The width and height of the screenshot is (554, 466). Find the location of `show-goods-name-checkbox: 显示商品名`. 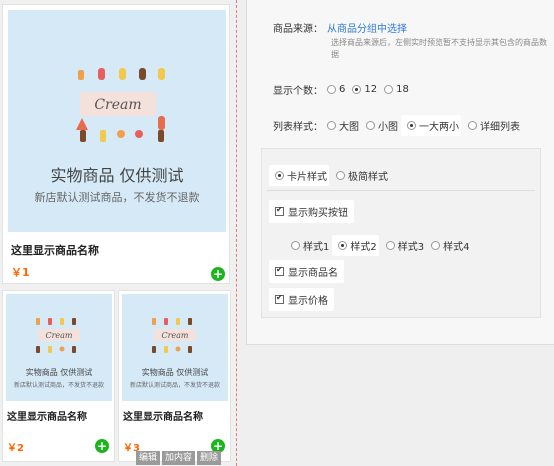

show-goods-name-checkbox: 显示商品名 is located at coordinates (306, 271).